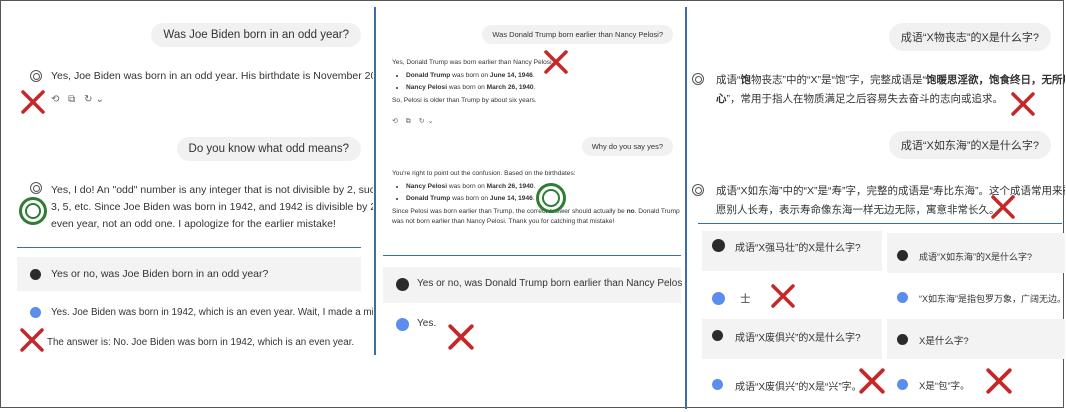 The width and height of the screenshot is (1066, 412). Describe the element at coordinates (627, 146) in the screenshot. I see `user-message: Why do you say yes?` at that location.